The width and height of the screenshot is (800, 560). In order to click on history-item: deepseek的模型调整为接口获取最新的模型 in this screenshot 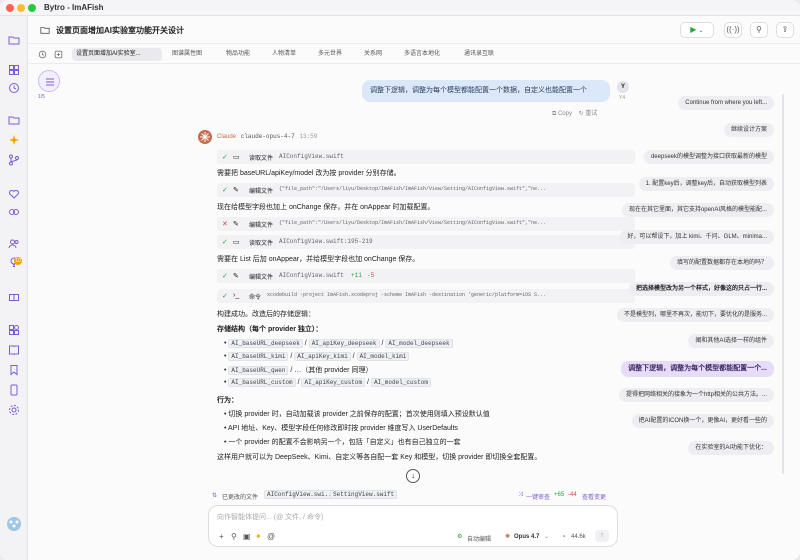, I will do `click(708, 157)`.